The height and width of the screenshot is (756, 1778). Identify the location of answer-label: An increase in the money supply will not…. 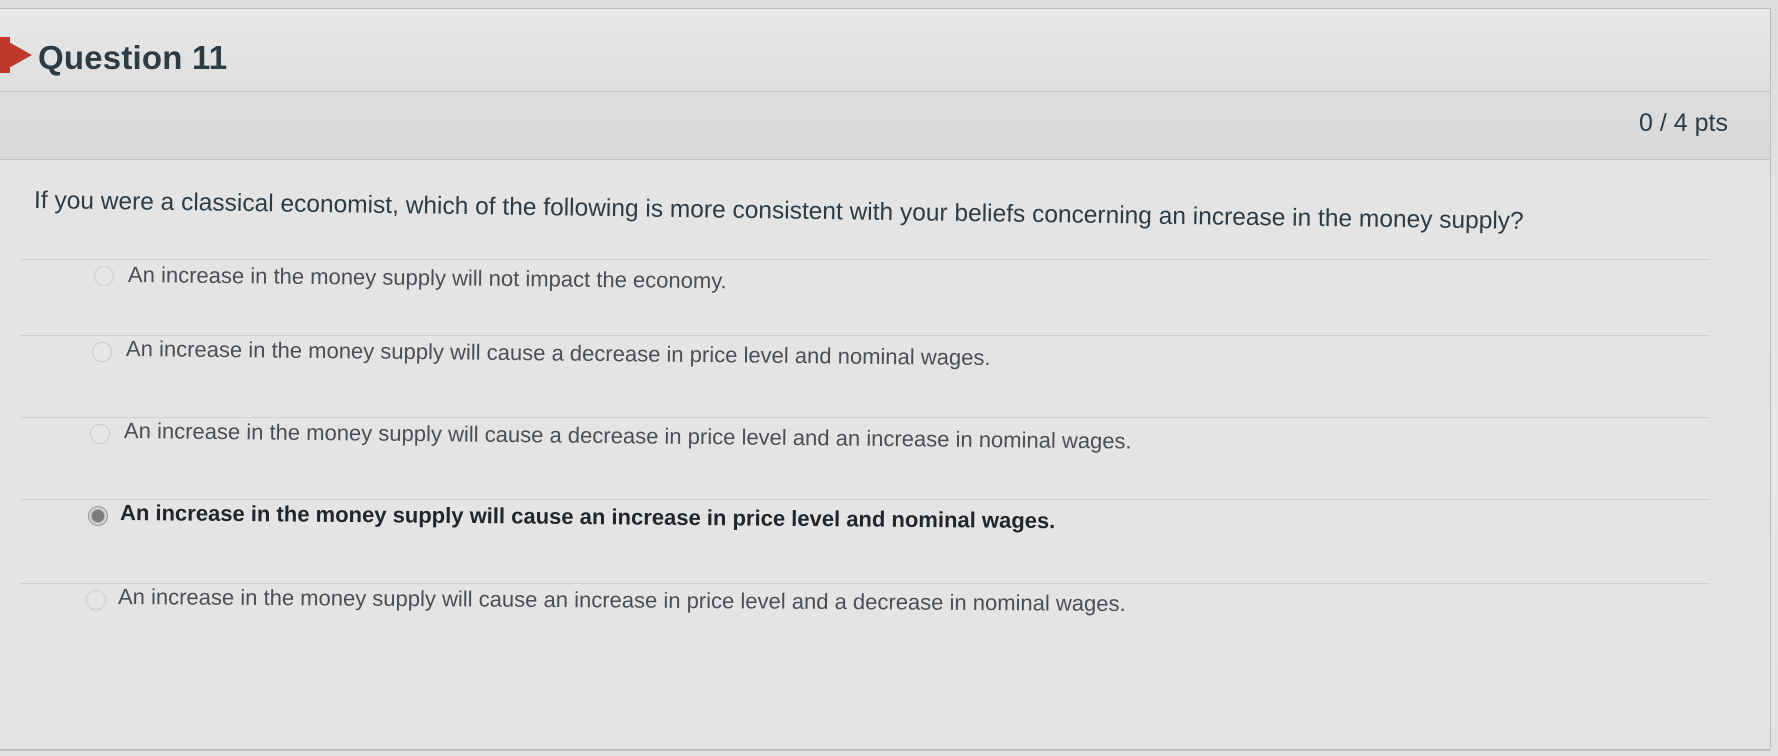
(427, 278).